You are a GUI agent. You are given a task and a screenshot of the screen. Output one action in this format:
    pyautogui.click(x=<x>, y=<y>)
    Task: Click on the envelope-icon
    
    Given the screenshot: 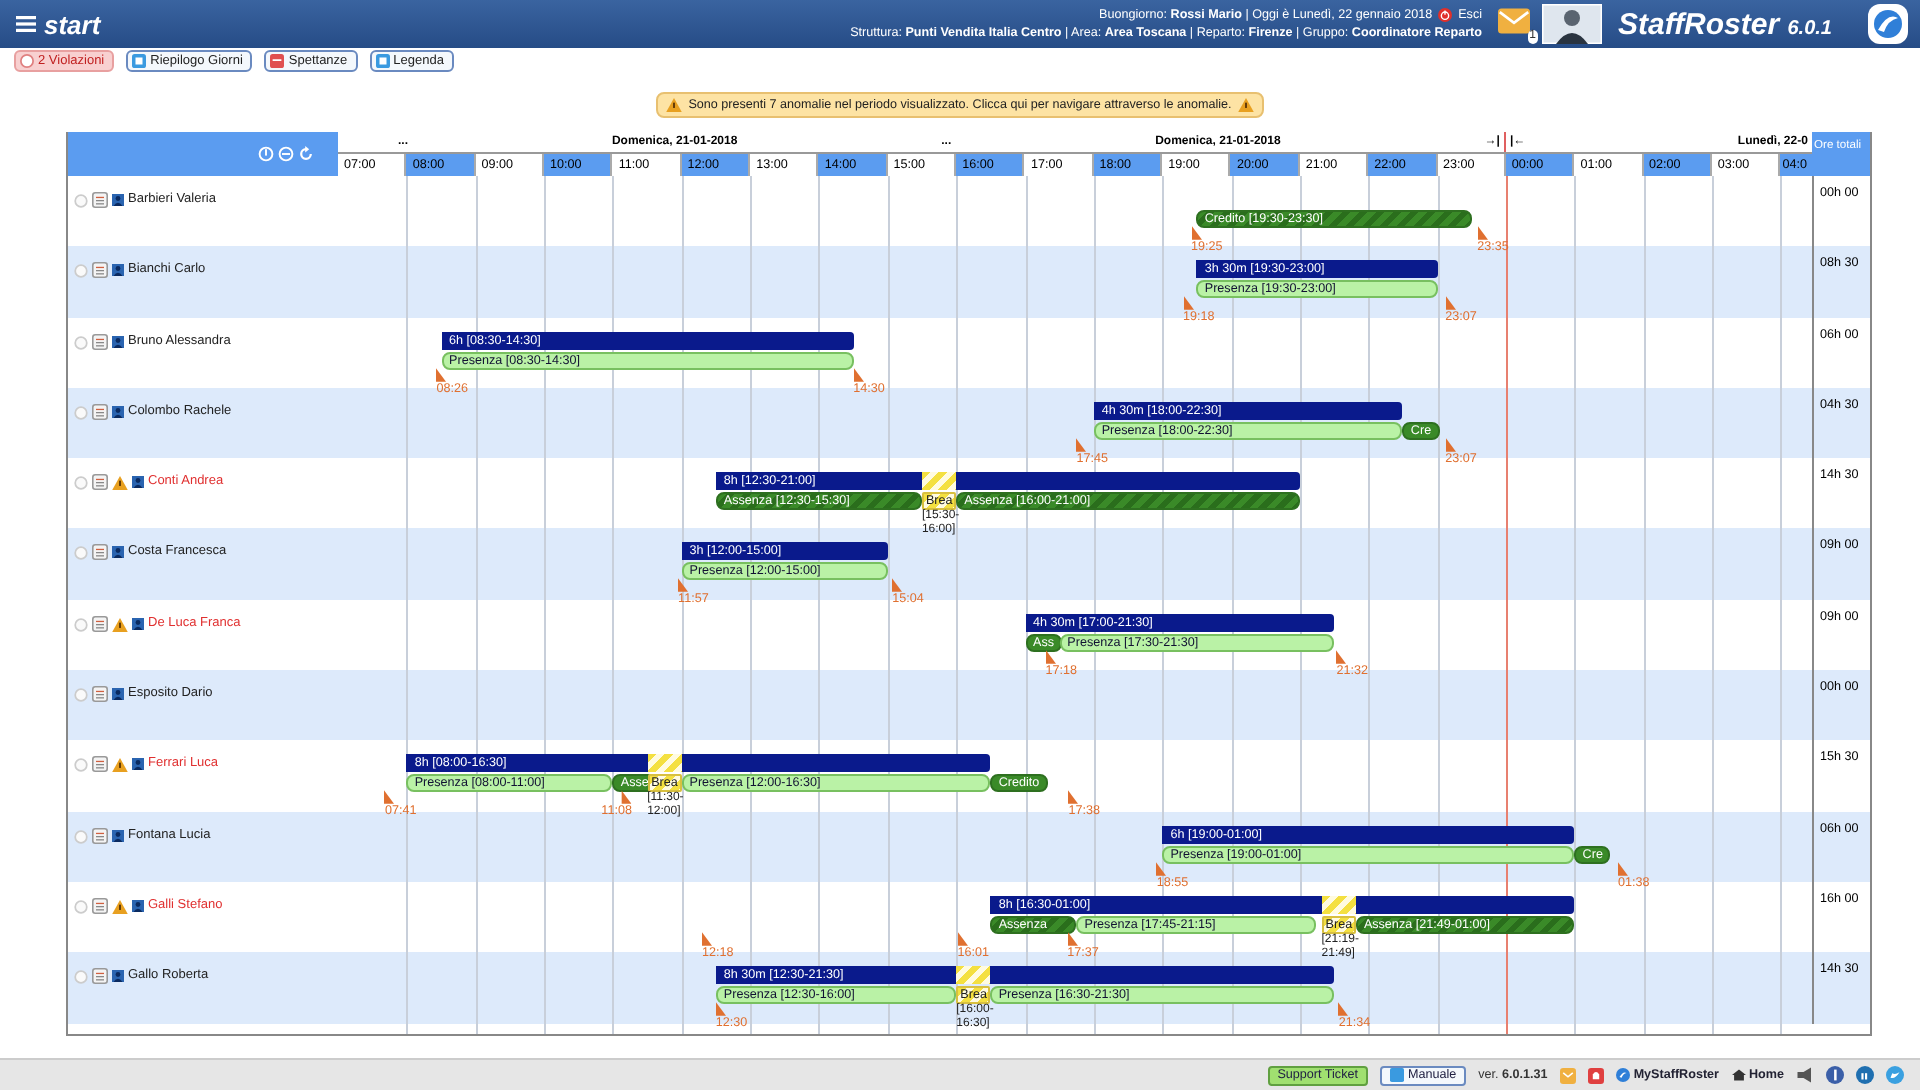 What is the action you would take?
    pyautogui.click(x=1514, y=21)
    